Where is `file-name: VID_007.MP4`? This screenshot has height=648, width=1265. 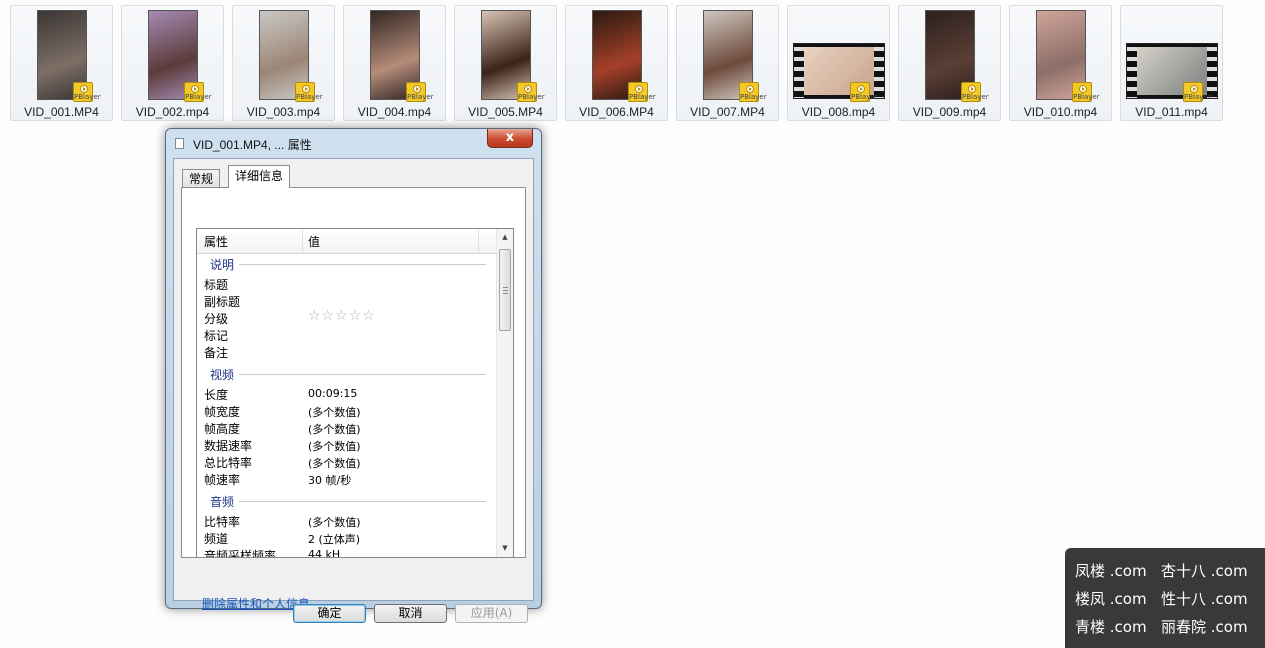 file-name: VID_007.MP4 is located at coordinates (727, 112).